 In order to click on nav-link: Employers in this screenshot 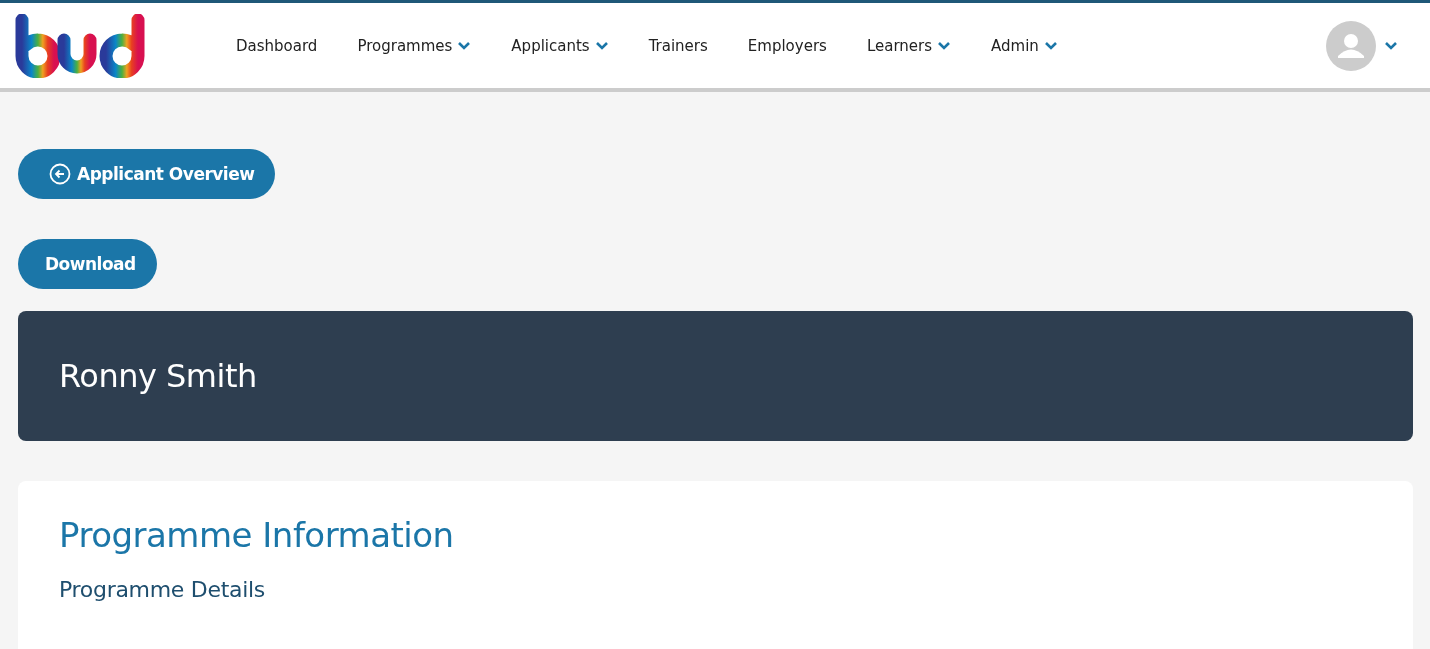, I will do `click(787, 45)`.